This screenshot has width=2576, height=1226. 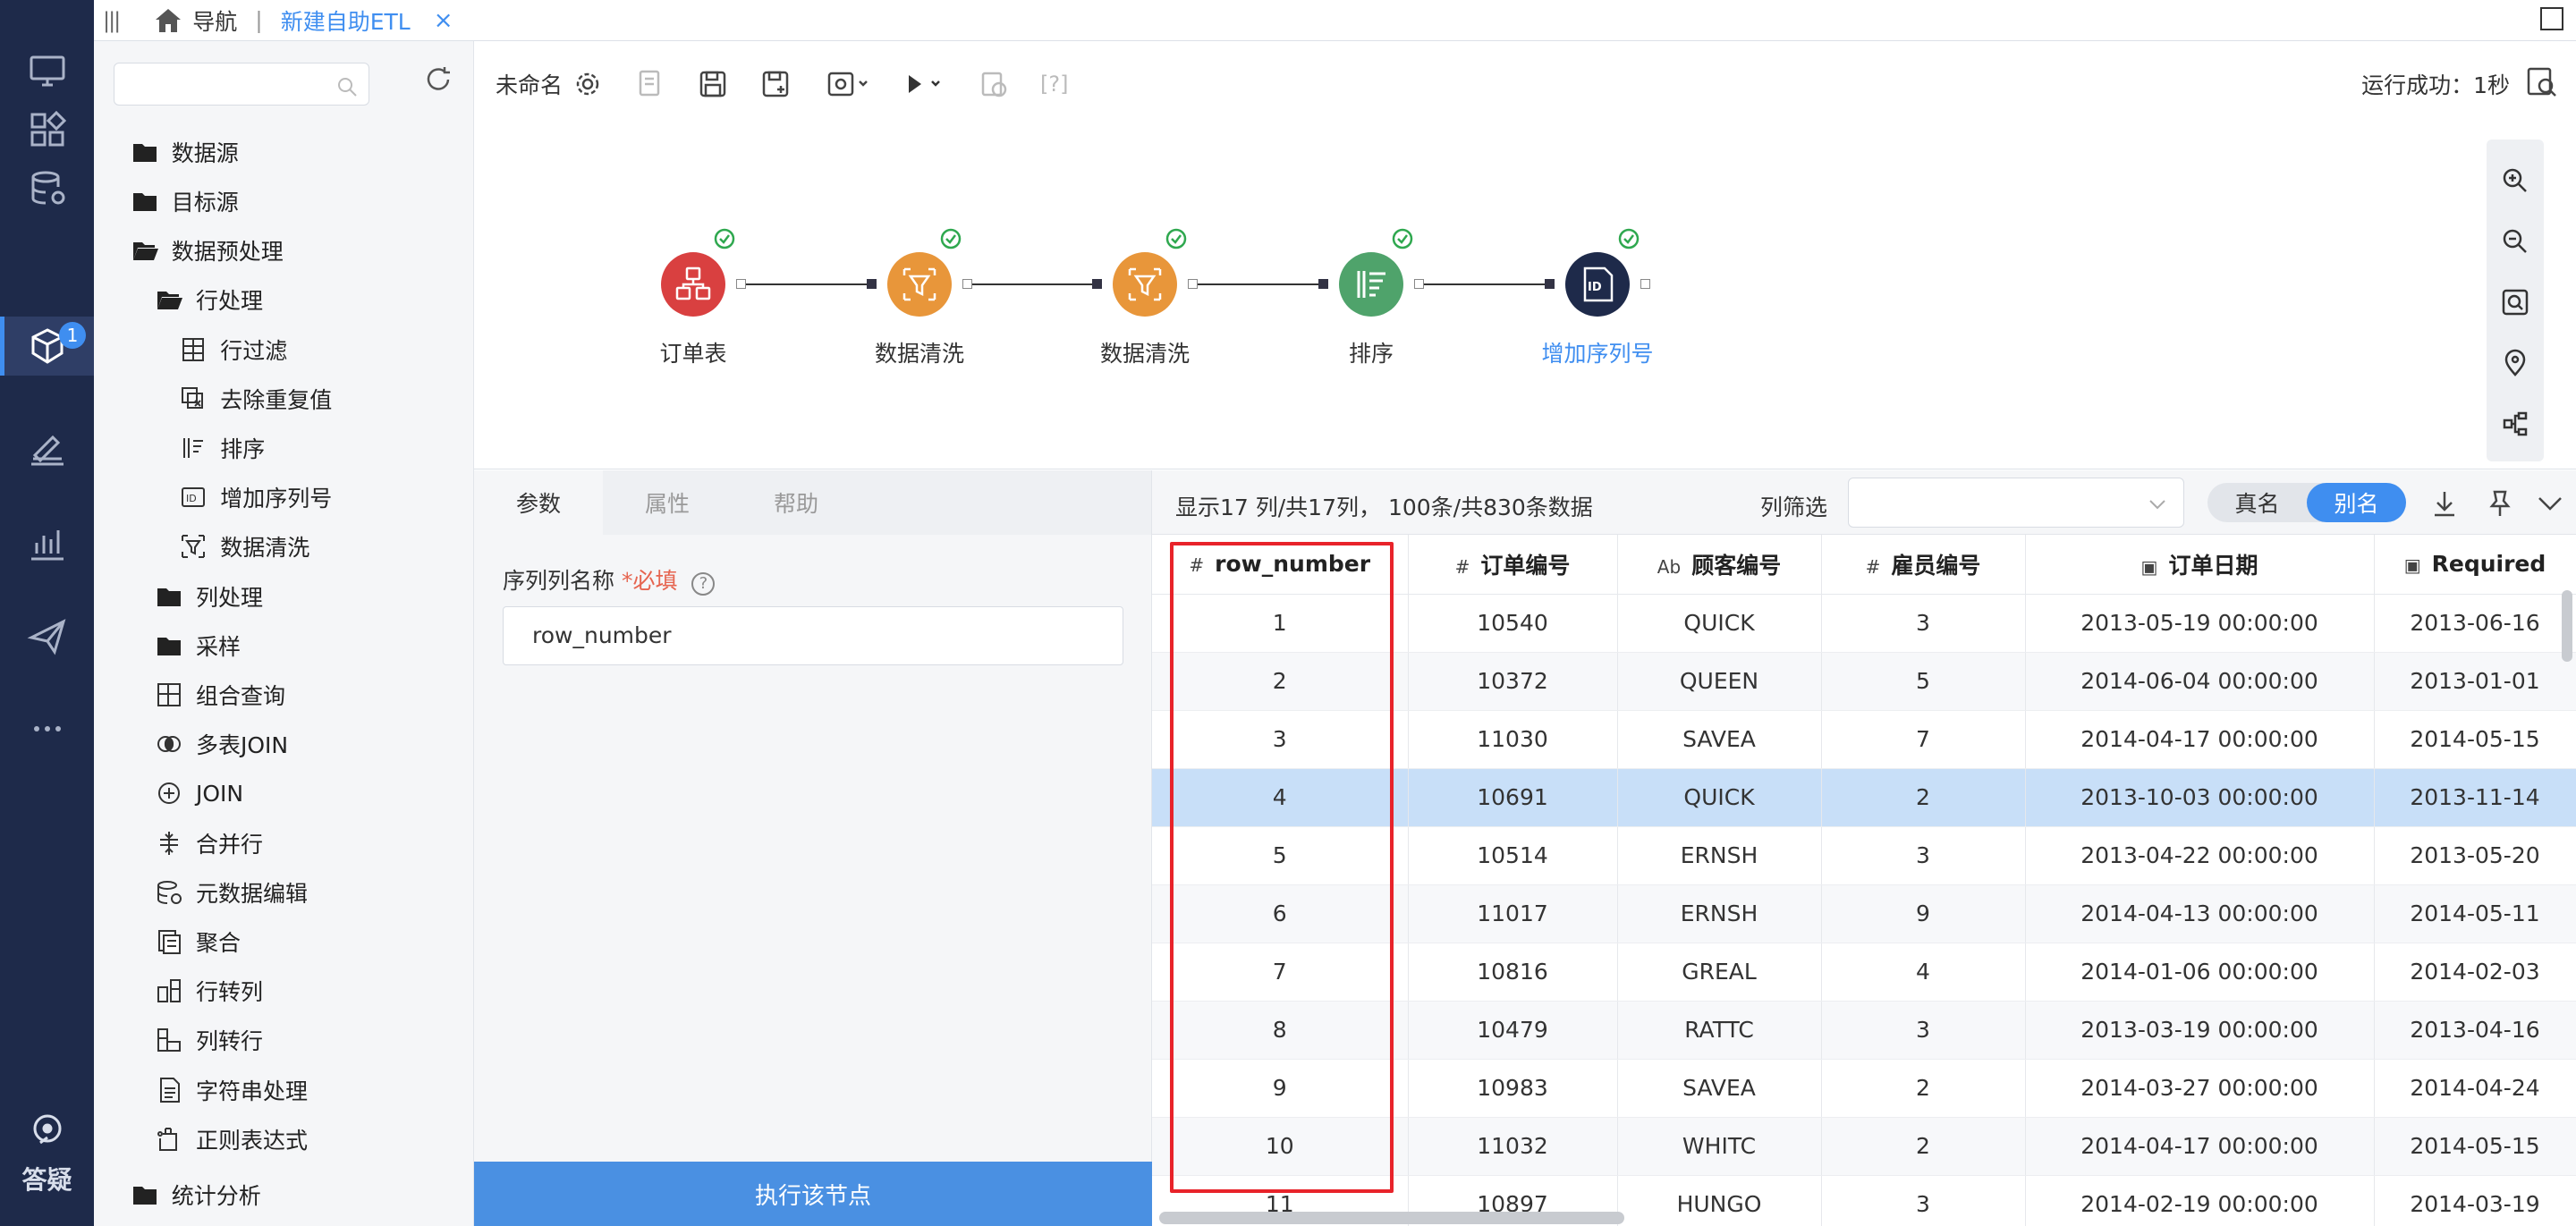 I want to click on column-header: ▣ 订单日期, so click(x=2200, y=565).